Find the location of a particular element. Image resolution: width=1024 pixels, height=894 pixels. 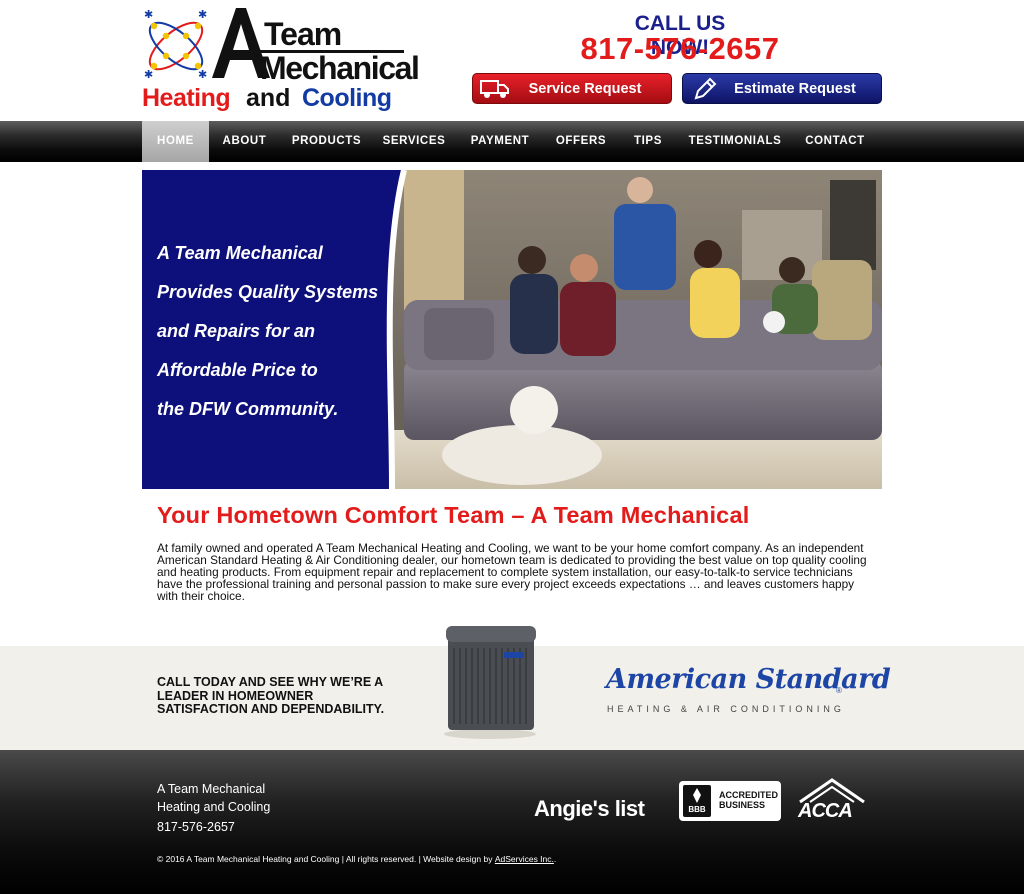

promo-line: SATISFACTION AND DEPENDABILITY. is located at coordinates (271, 709).